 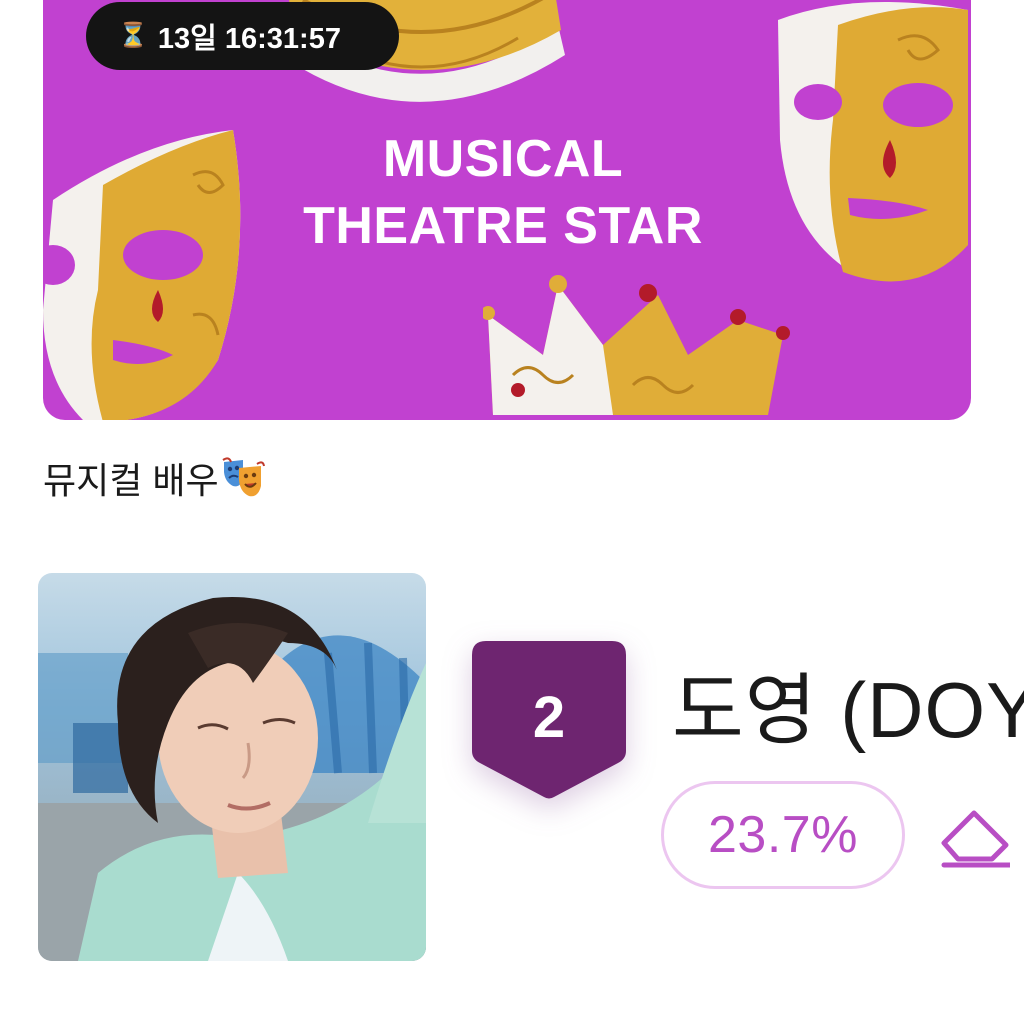 What do you see at coordinates (636, 345) in the screenshot?
I see `crown-decoration-bottom` at bounding box center [636, 345].